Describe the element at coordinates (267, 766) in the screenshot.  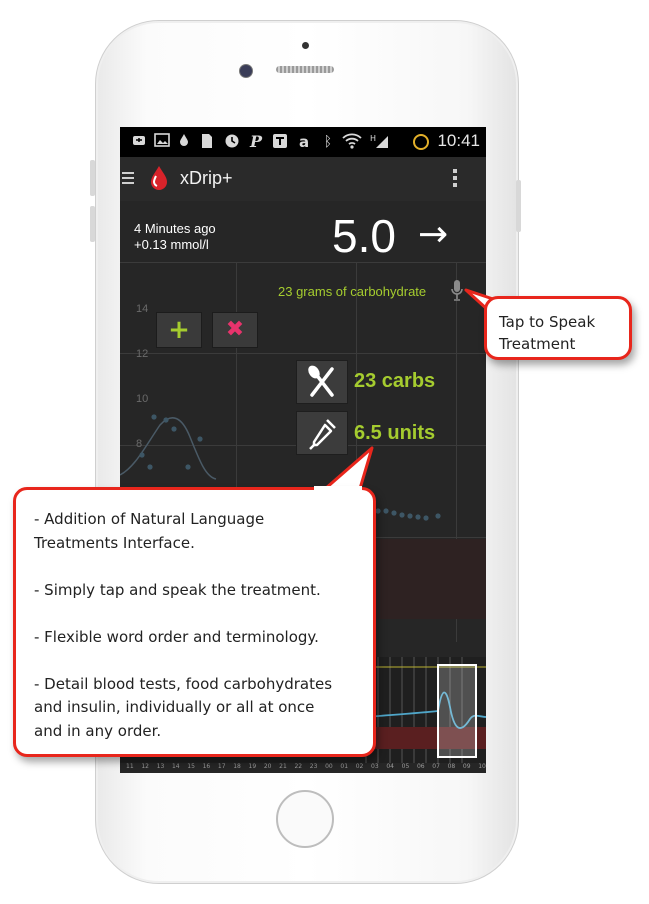
I see `time-tick: 20` at that location.